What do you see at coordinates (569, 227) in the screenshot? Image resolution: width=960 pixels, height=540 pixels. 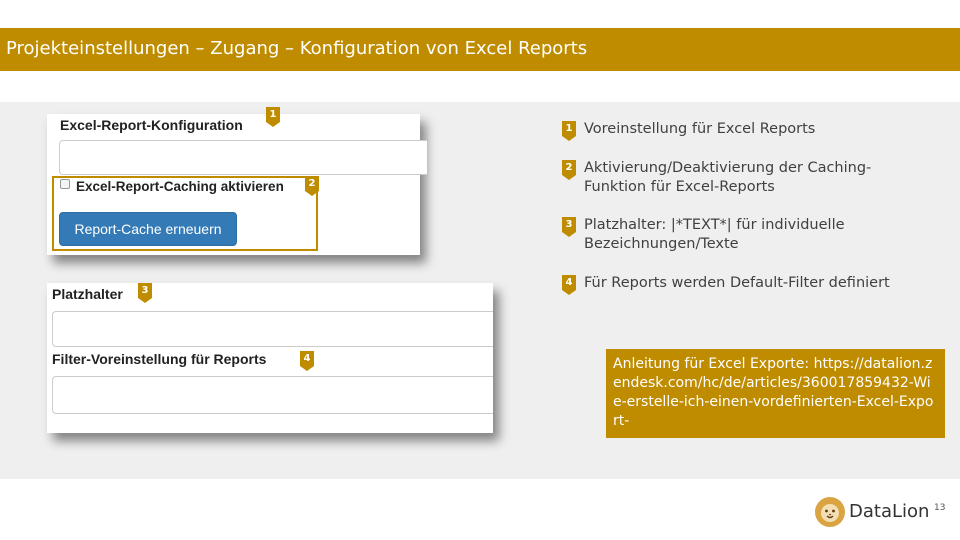 I see `legend-marker-3: 3` at bounding box center [569, 227].